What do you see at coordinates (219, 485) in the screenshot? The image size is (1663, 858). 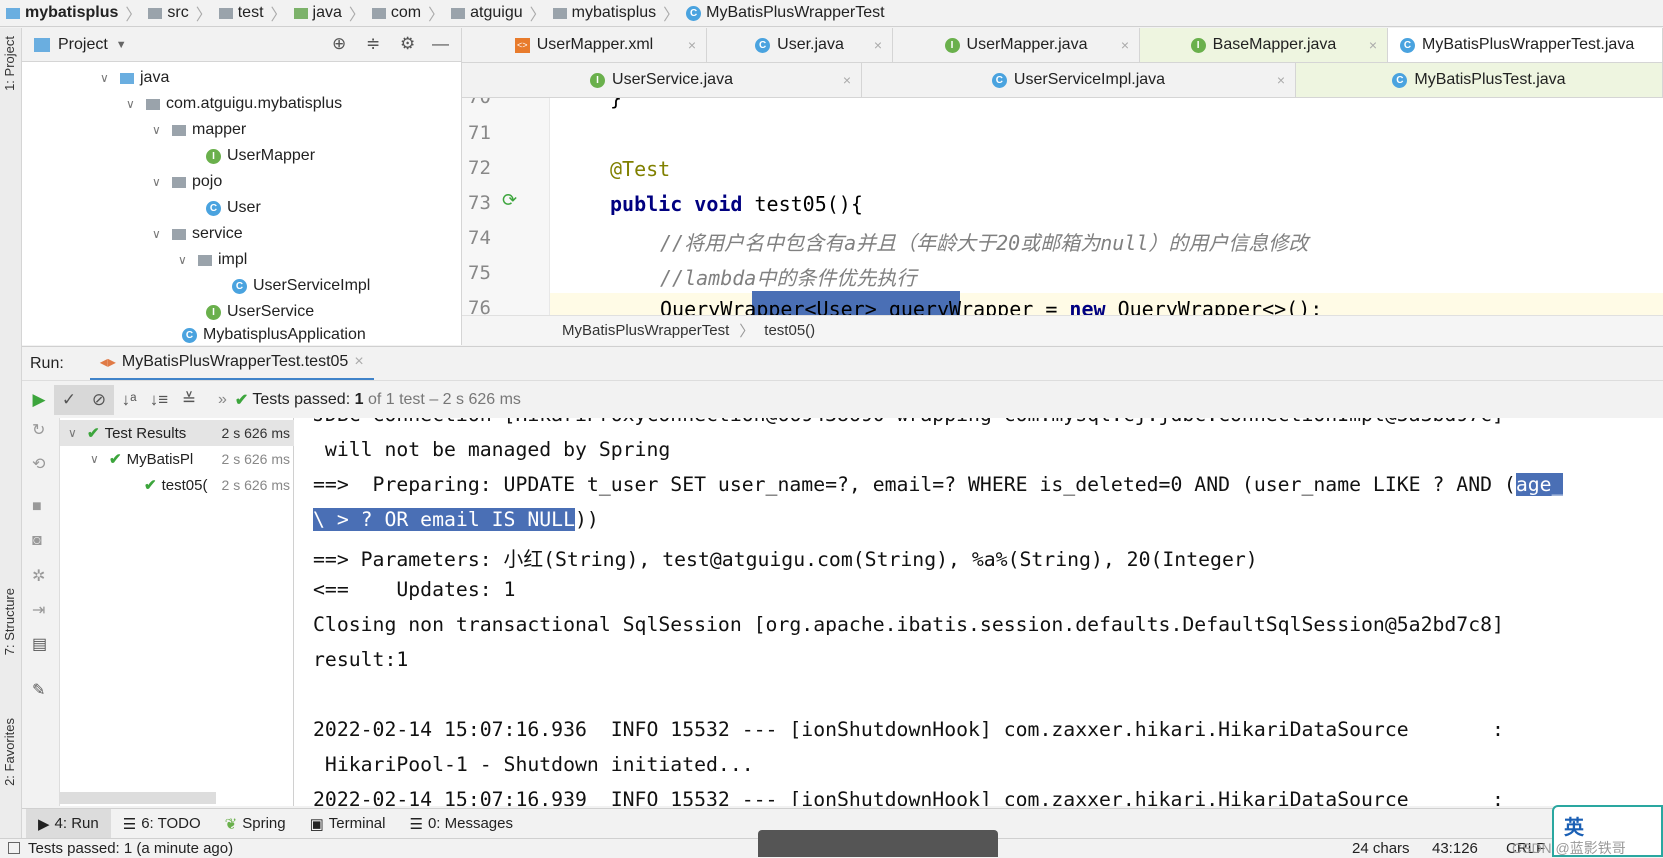 I see `test-method-node: ✔ test05(2 s 626 ms` at bounding box center [219, 485].